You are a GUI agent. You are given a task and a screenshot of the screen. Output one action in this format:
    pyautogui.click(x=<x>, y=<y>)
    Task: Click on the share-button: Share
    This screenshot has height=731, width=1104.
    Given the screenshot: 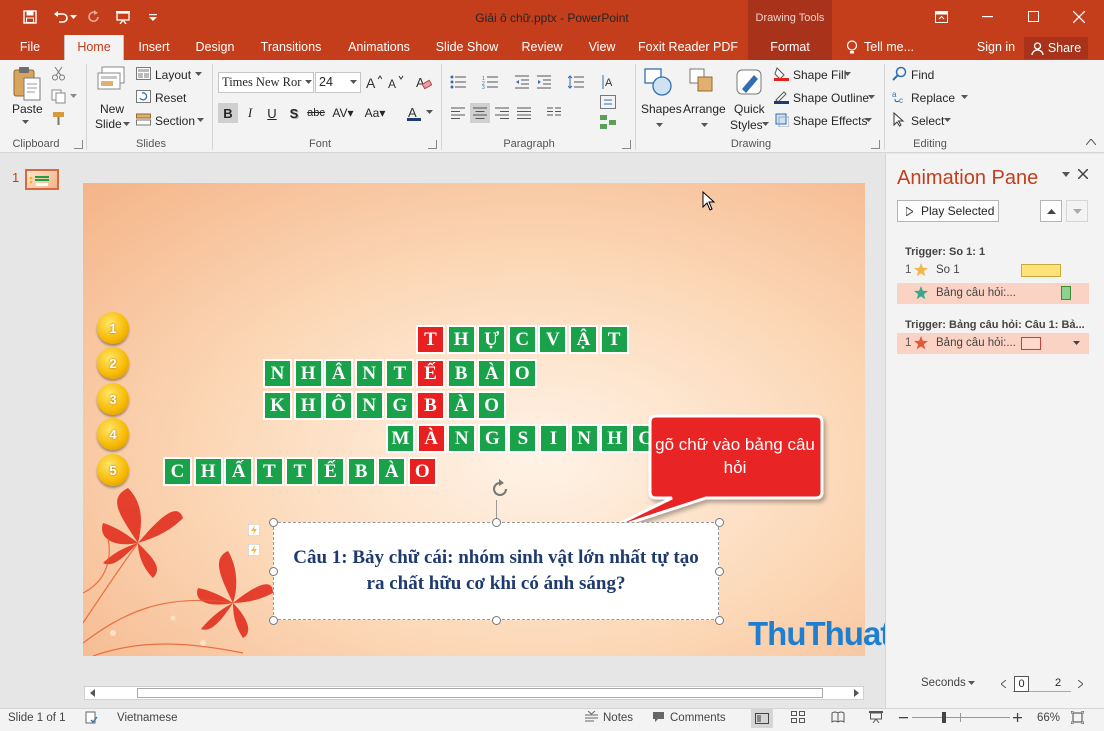 What is the action you would take?
    pyautogui.click(x=1056, y=48)
    